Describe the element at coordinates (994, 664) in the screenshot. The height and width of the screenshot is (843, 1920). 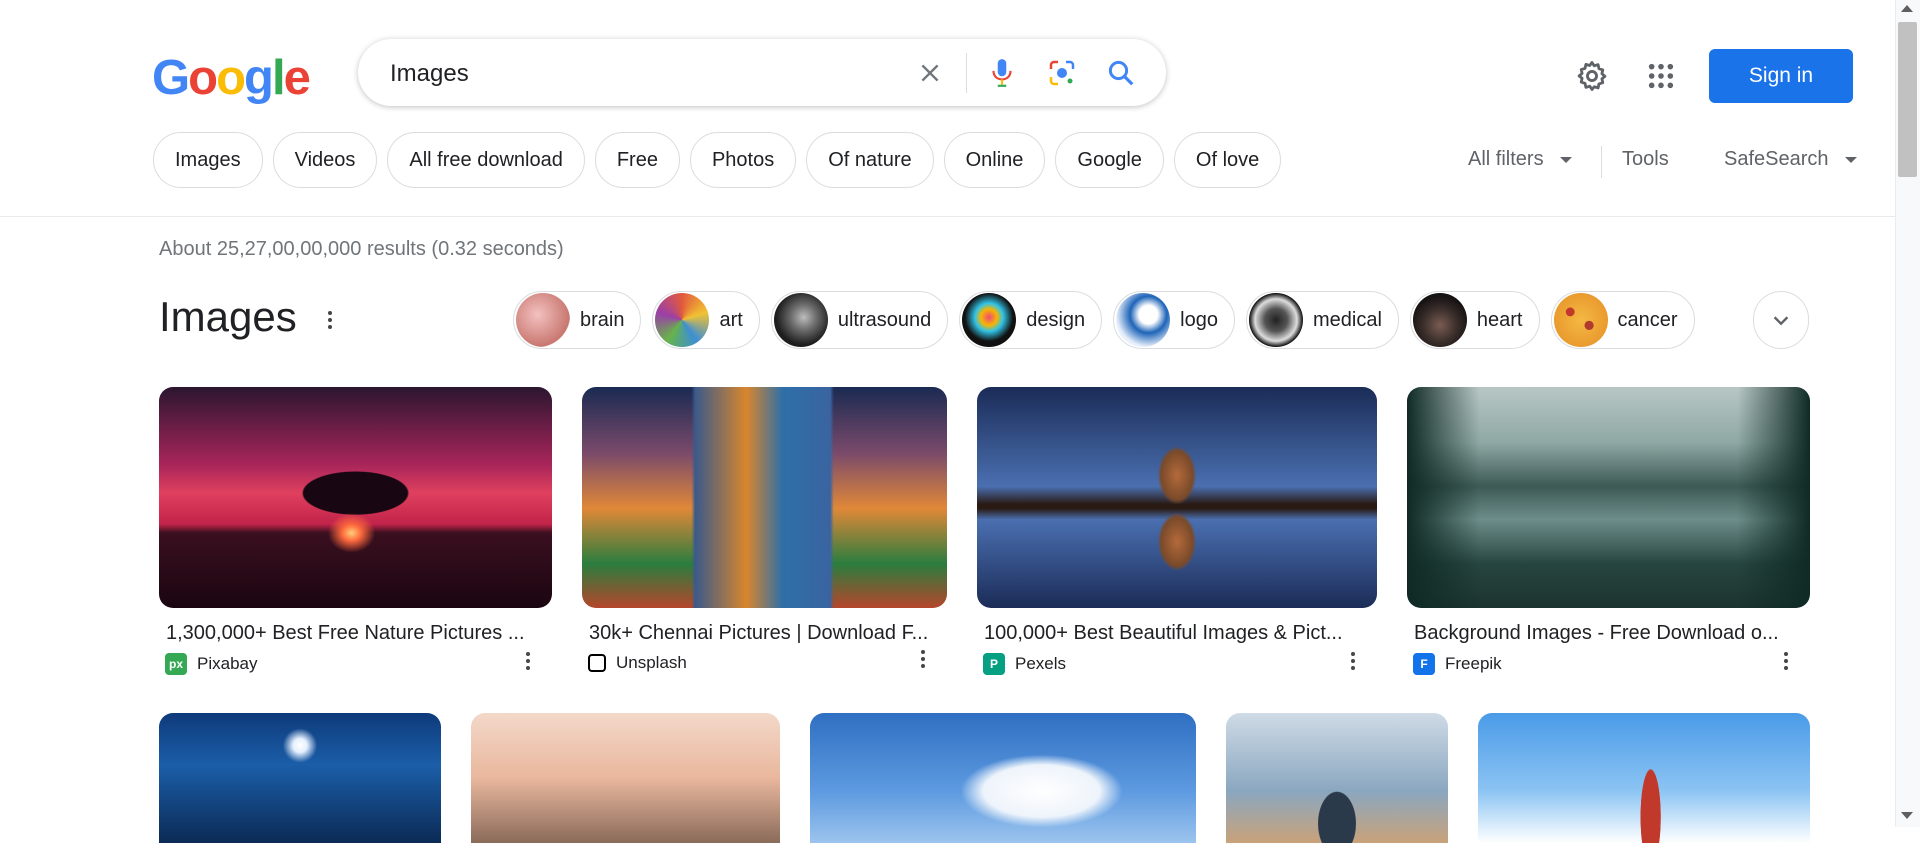
I see `pexels-favicon: P` at that location.